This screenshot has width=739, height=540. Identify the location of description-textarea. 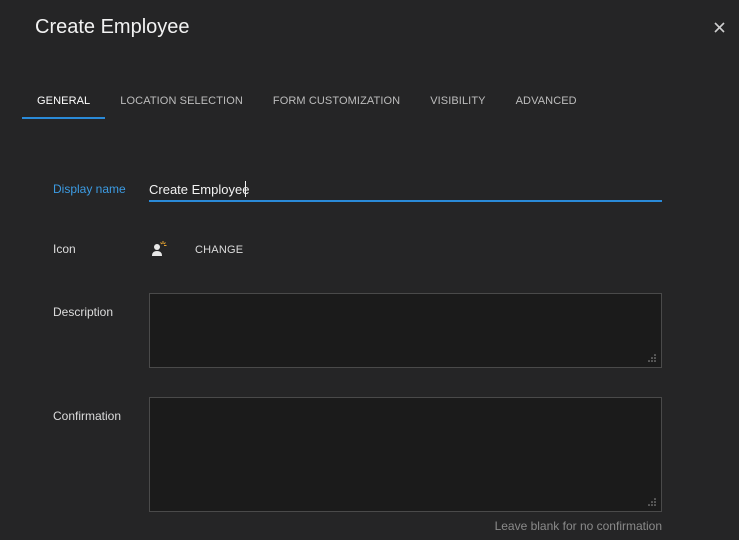
(405, 330).